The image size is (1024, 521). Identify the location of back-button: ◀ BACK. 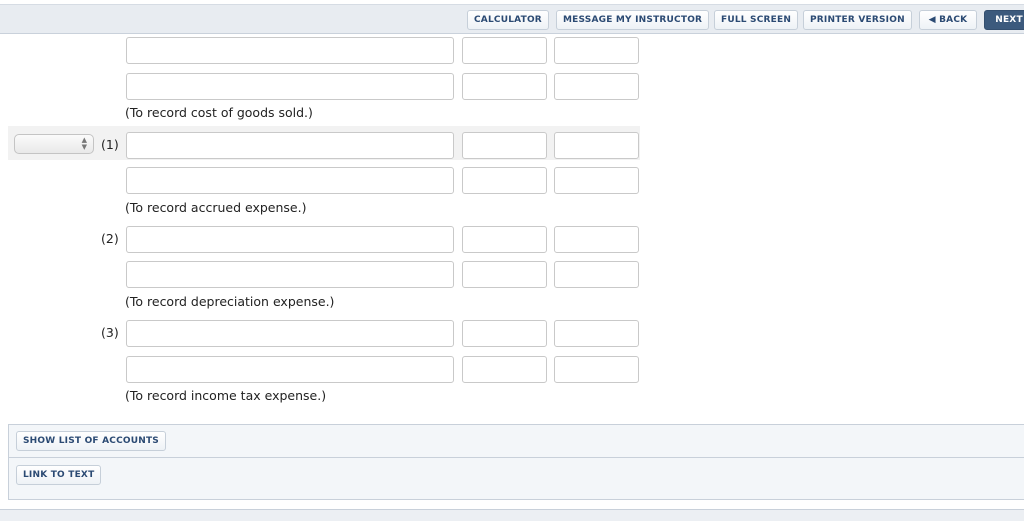
(948, 20).